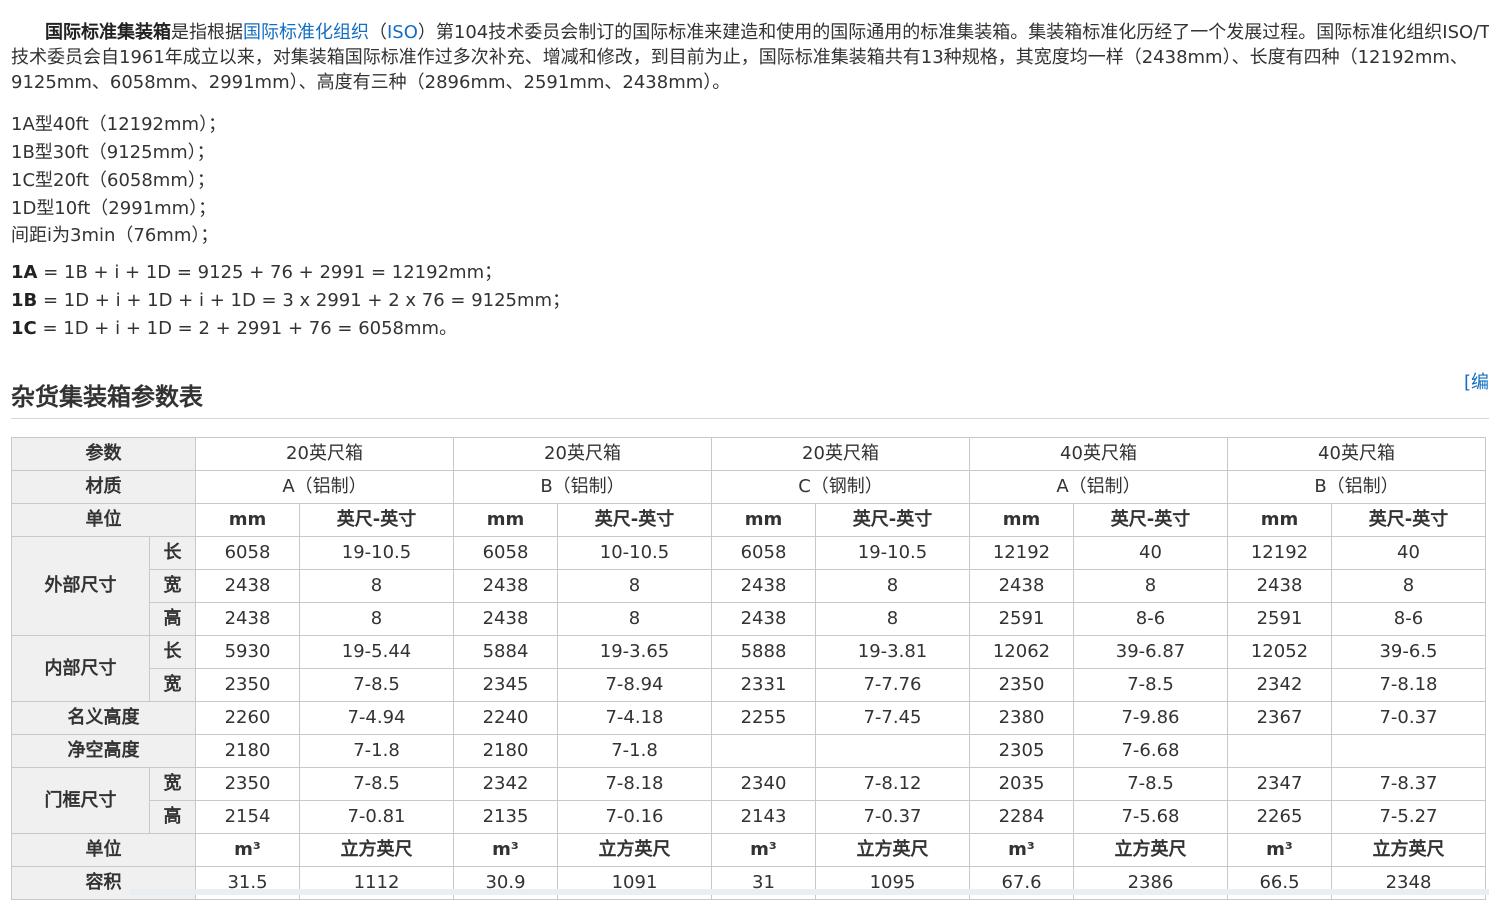 This screenshot has width=1489, height=900. Describe the element at coordinates (750, 399) in the screenshot. I see `section-title: 杂货集装箱参数表` at that location.